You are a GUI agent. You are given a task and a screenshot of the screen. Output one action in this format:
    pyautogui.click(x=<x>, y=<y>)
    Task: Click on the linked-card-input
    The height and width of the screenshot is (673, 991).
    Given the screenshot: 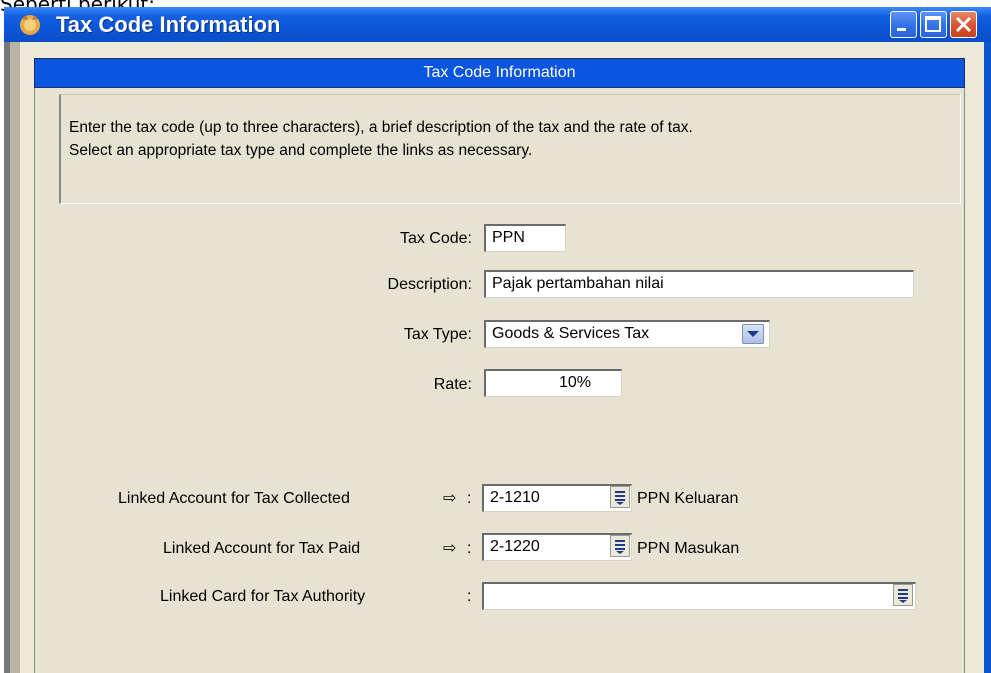 What is the action you would take?
    pyautogui.click(x=699, y=596)
    